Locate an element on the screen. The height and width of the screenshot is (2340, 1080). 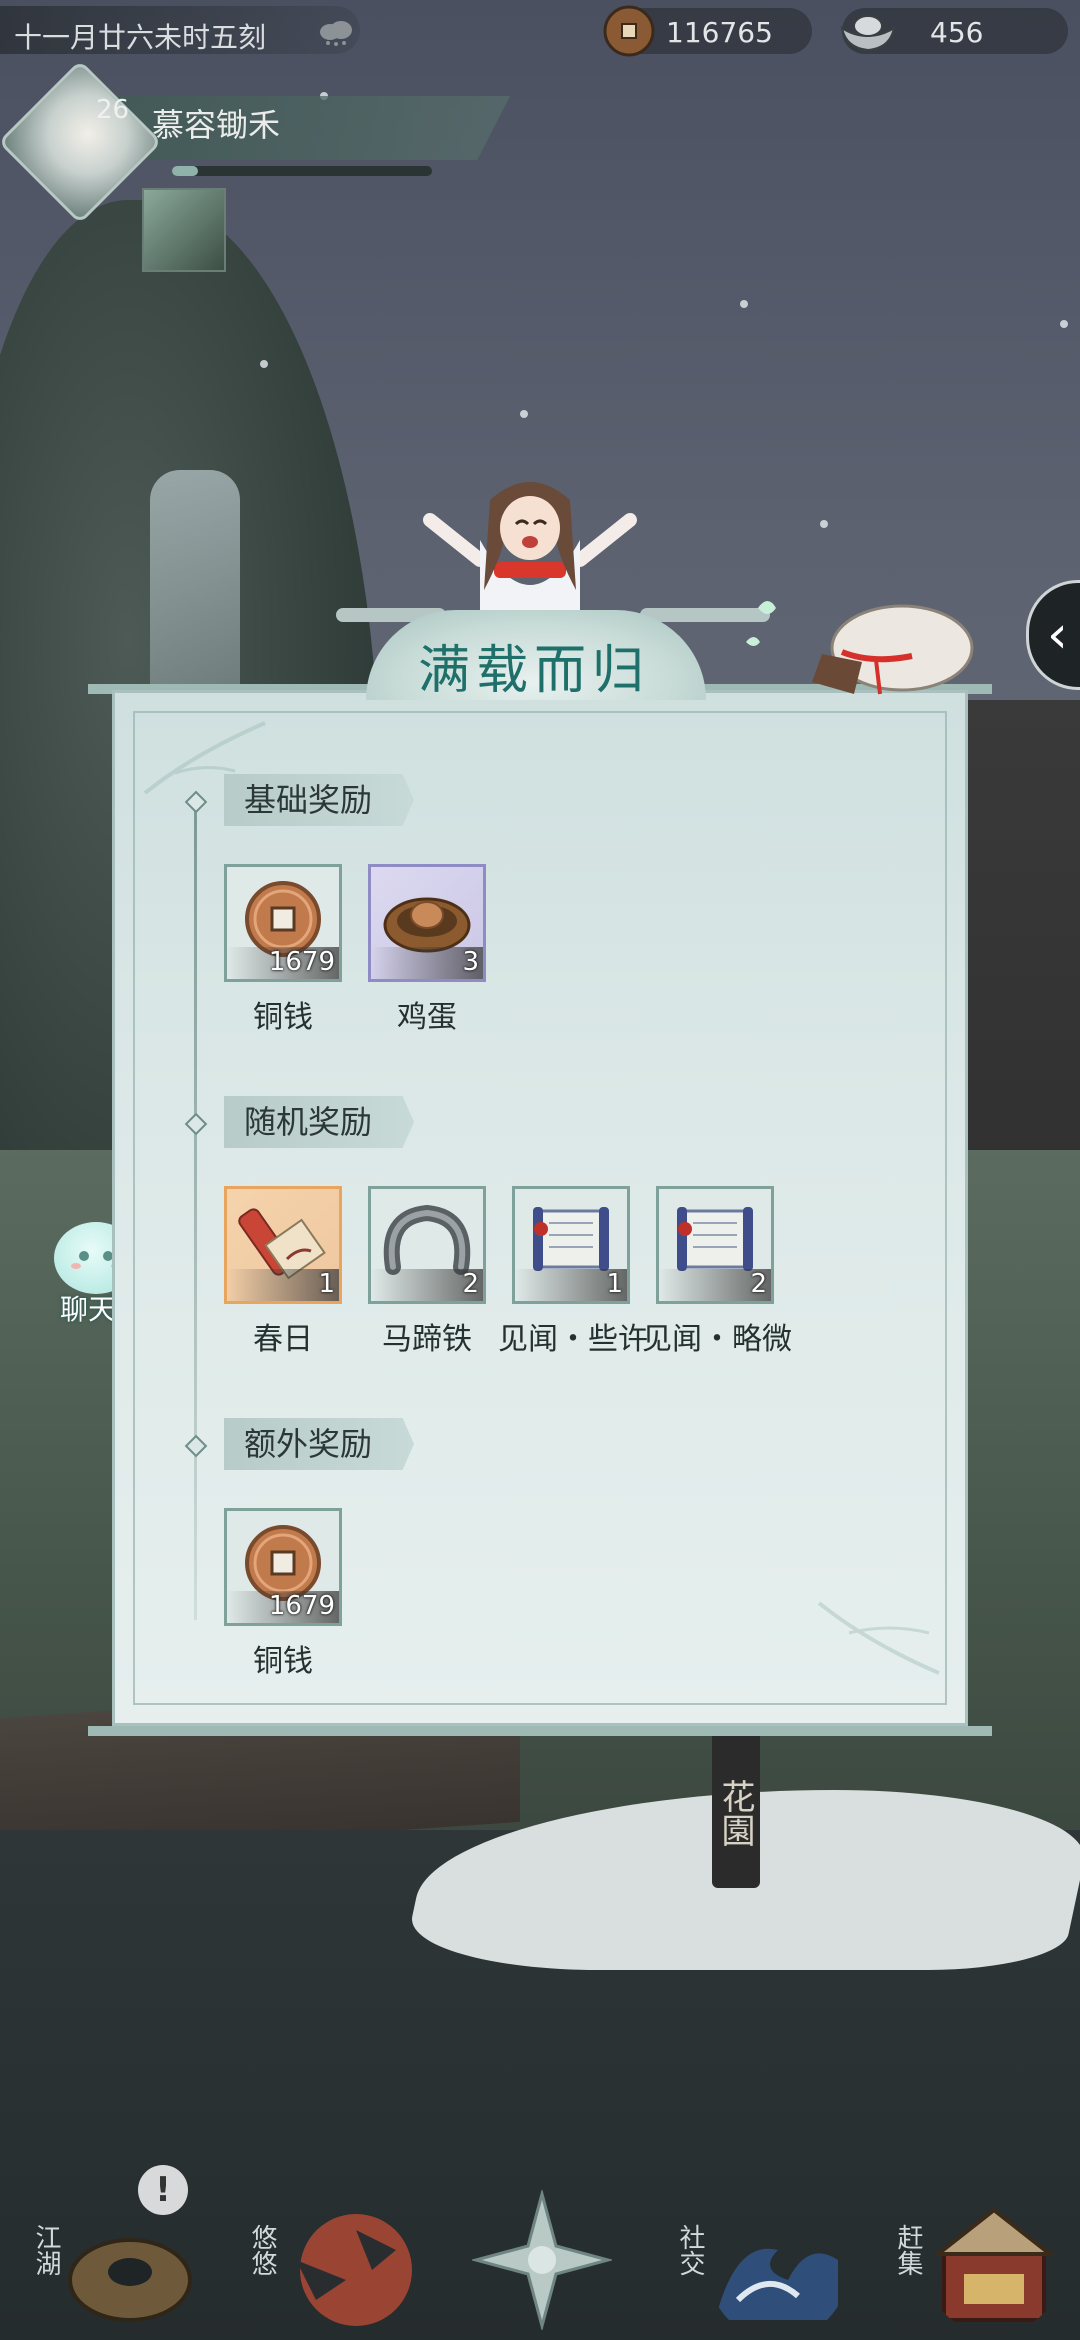
silver-ingot-icon is located at coordinates (868, 33).